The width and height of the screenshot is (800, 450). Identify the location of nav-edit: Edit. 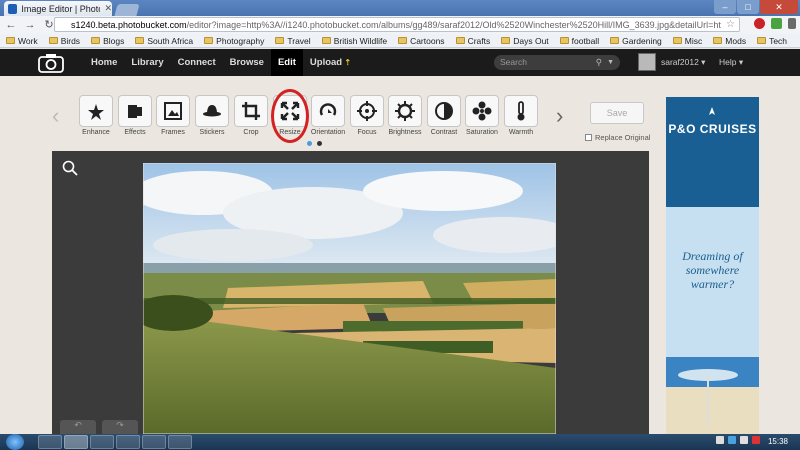
(286, 62).